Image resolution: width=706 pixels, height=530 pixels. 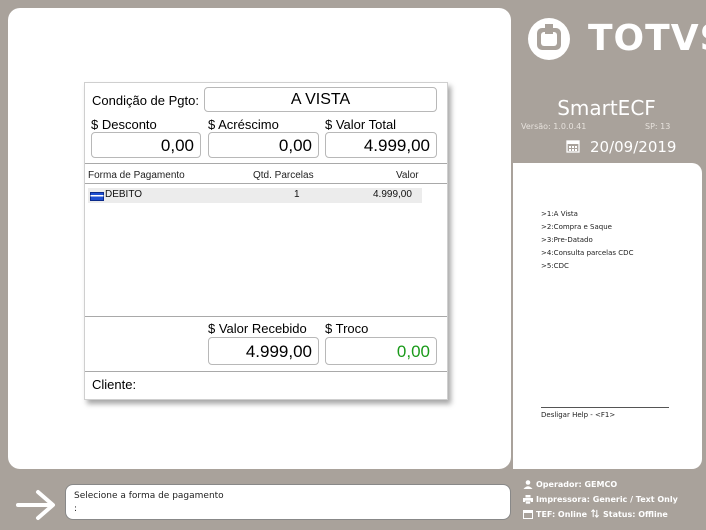 I want to click on menu-item: >5:CDC, so click(x=587, y=266).